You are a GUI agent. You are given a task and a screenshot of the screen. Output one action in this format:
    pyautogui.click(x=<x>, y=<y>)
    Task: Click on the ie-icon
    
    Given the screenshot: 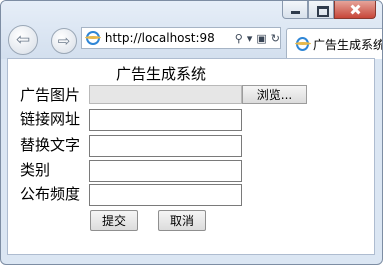 What is the action you would take?
    pyautogui.click(x=93, y=38)
    